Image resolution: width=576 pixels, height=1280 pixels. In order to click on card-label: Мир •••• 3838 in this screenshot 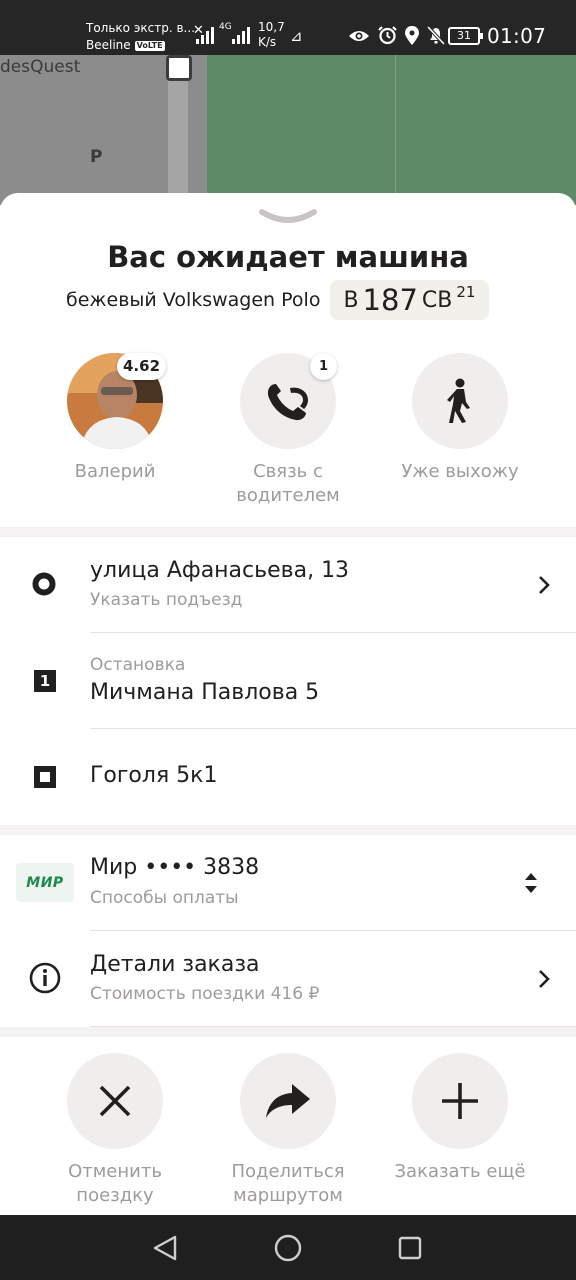, I will do `click(175, 867)`.